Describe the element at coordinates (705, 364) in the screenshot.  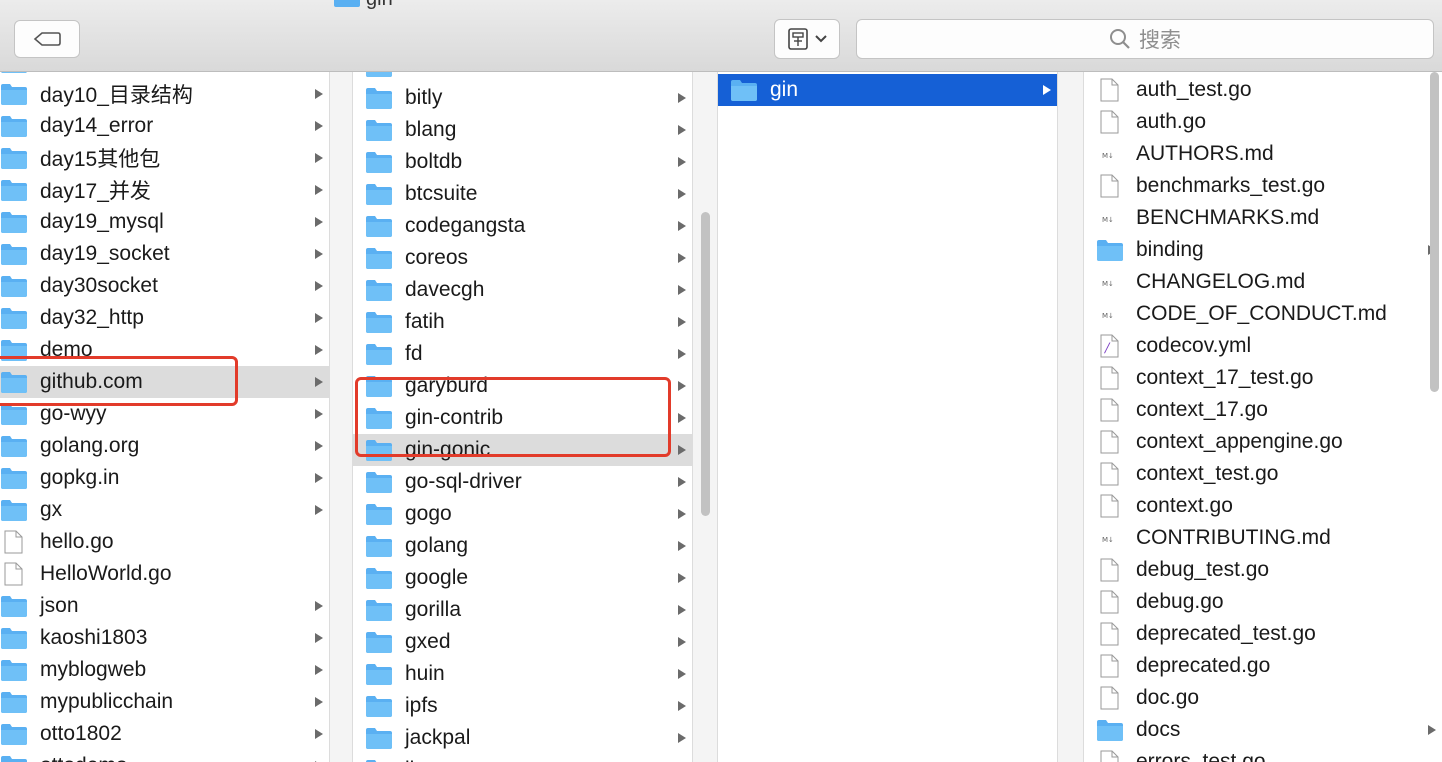
I see `column-2-scrollbar` at that location.